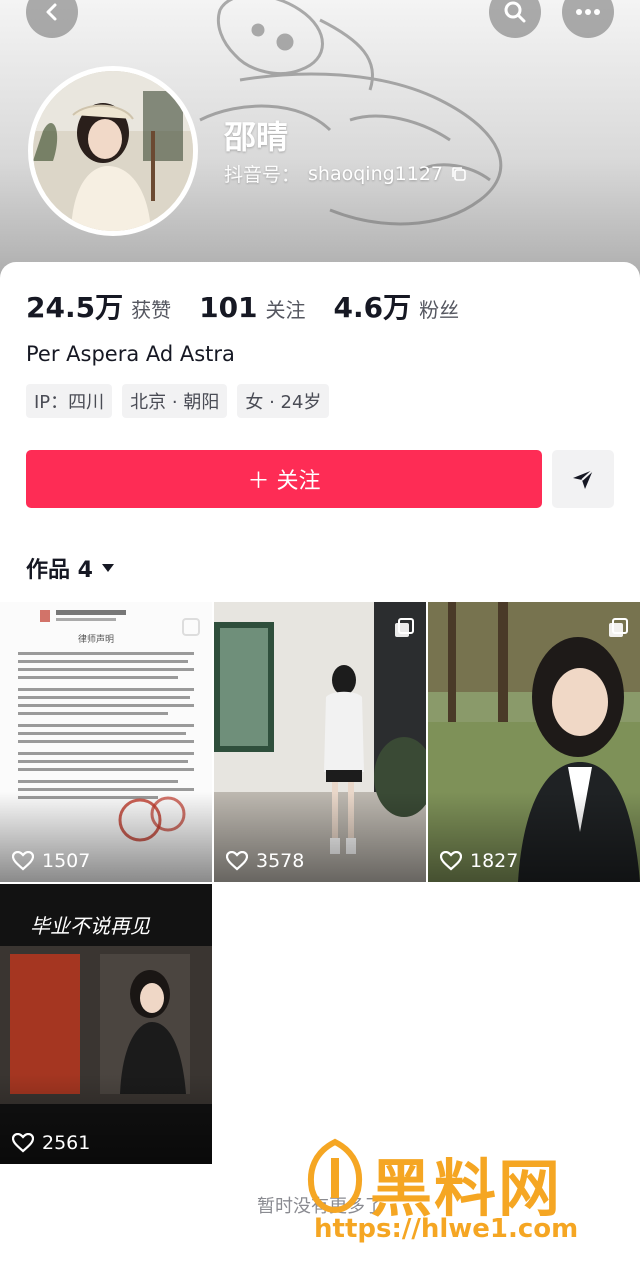 This screenshot has width=640, height=1280. What do you see at coordinates (494, 861) in the screenshot?
I see `work-likes-count: 1827` at bounding box center [494, 861].